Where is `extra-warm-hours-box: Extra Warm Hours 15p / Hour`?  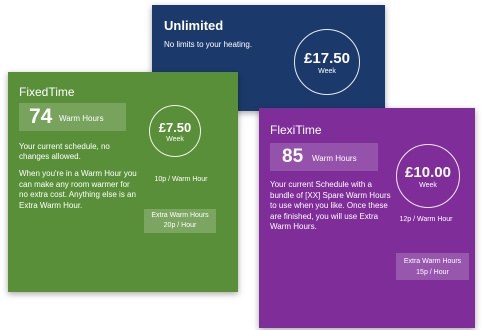
extra-warm-hours-box: Extra Warm Hours 15p / Hour is located at coordinates (432, 266).